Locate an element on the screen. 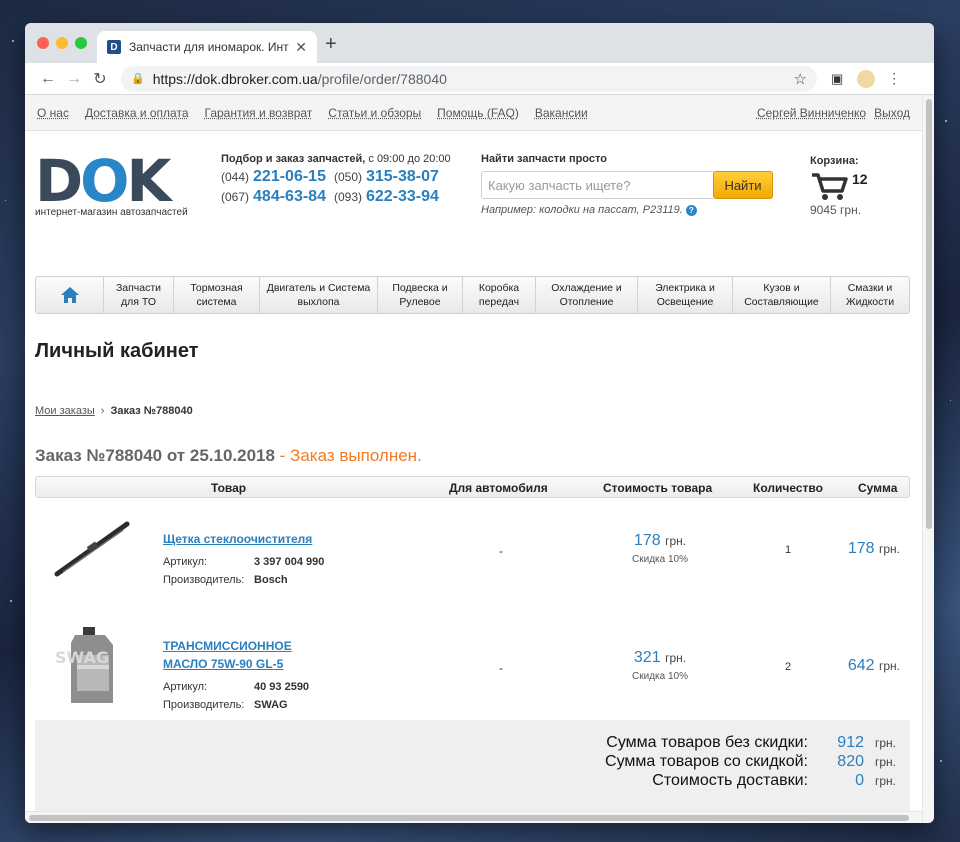 The height and width of the screenshot is (842, 960). site-logo: DOK интернет-магазин автозапчастей is located at coordinates (111, 185).